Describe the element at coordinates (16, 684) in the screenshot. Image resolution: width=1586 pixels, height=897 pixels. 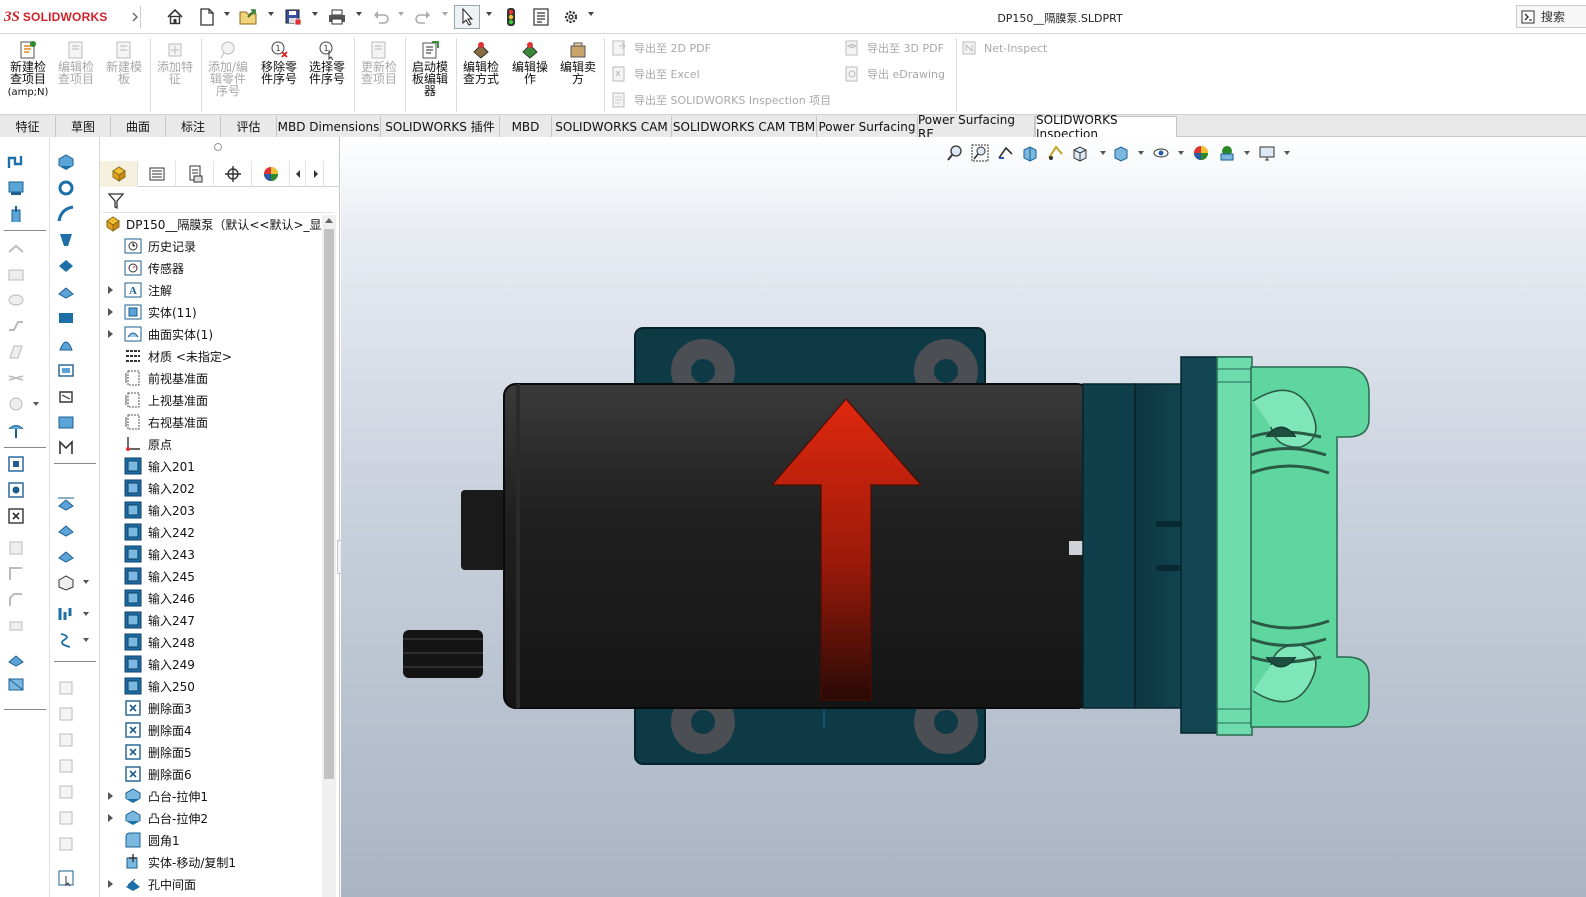
I see `no-bends-icon` at that location.